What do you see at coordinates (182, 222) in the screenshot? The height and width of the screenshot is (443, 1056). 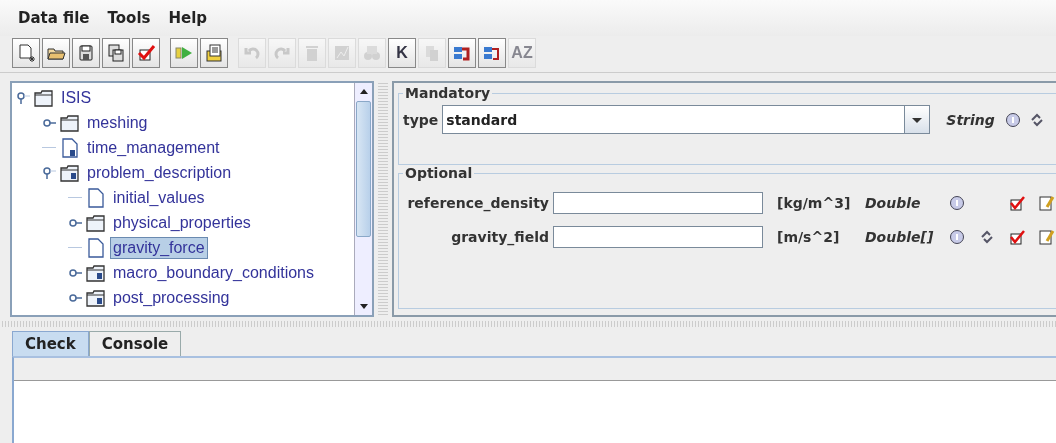 I see `tree-item: physical_properties` at bounding box center [182, 222].